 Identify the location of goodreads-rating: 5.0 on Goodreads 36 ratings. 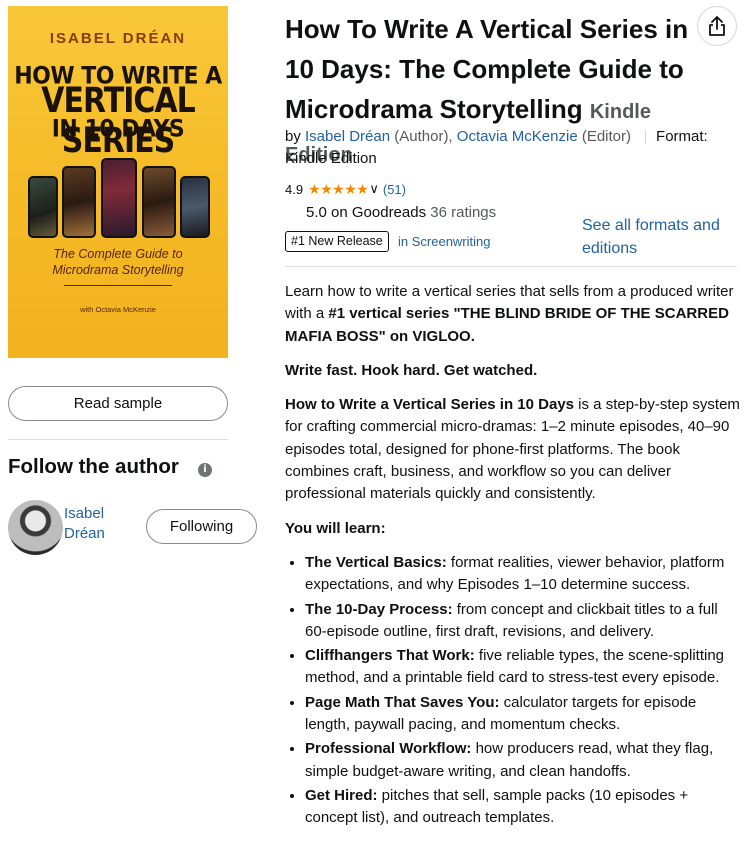
(401, 212).